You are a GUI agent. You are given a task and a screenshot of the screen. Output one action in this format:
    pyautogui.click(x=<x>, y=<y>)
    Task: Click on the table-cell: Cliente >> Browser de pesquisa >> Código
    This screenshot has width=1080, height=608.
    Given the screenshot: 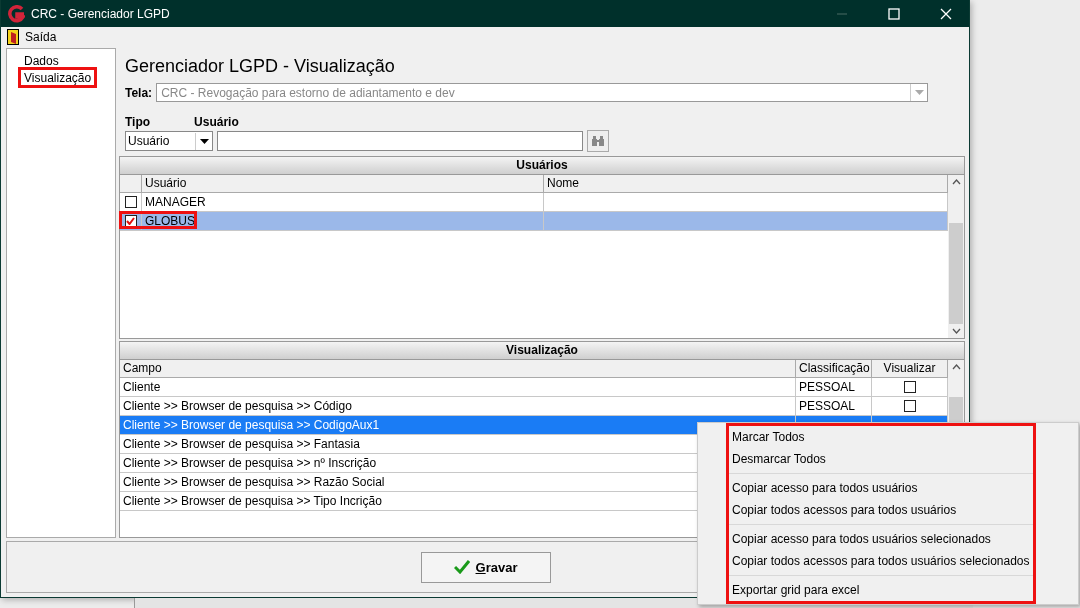 What is the action you would take?
    pyautogui.click(x=458, y=405)
    